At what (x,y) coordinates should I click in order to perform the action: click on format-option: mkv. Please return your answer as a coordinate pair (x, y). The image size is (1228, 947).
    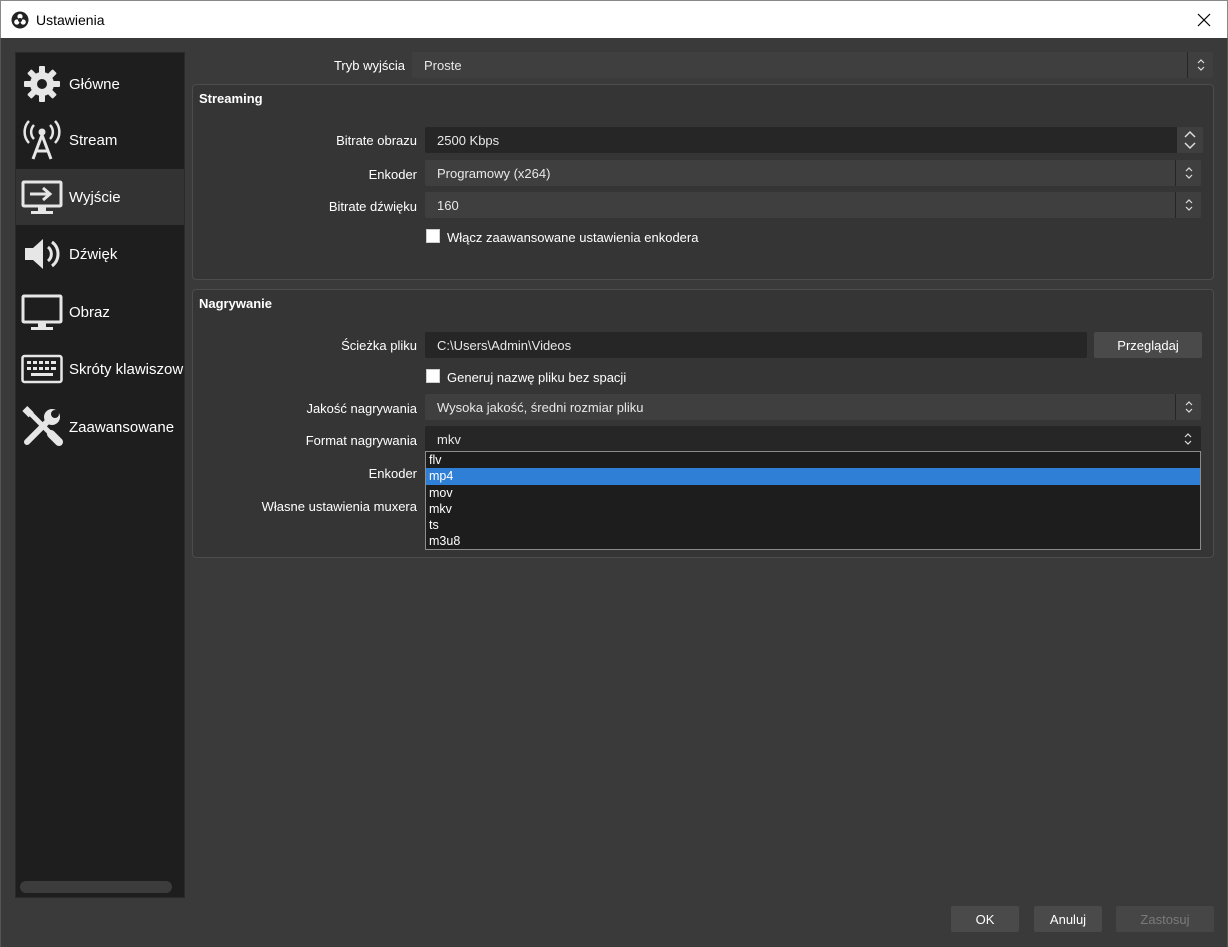
    Looking at the image, I should click on (813, 509).